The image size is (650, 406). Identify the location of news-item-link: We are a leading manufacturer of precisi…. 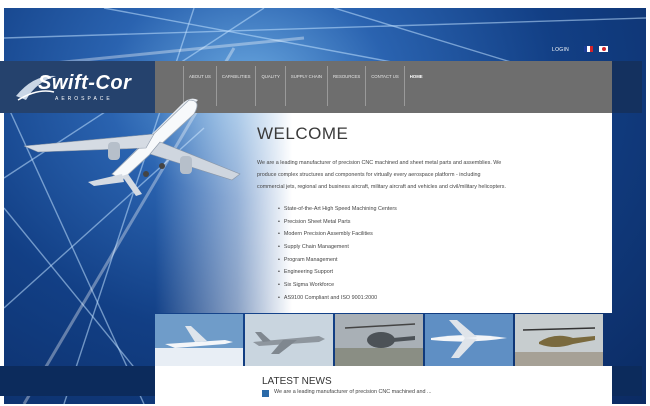
(353, 392).